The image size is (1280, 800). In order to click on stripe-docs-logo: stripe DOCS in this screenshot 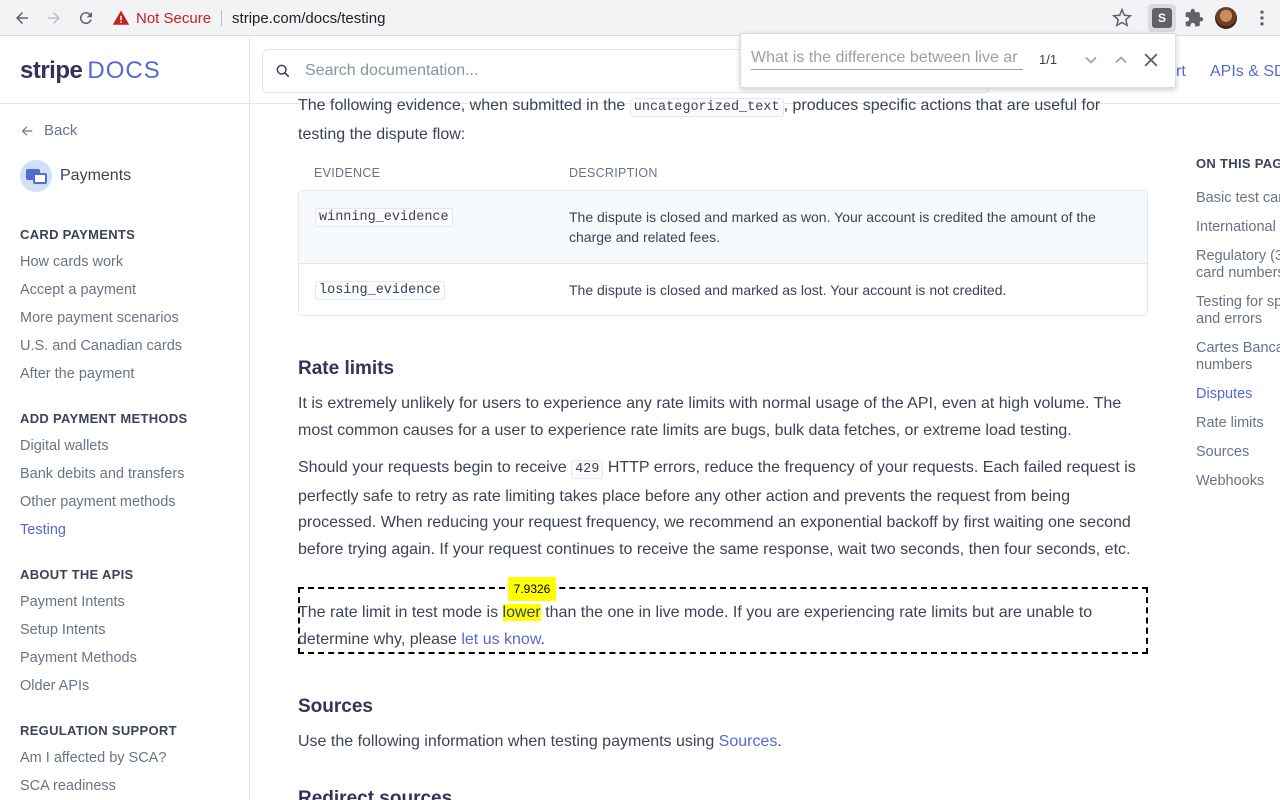, I will do `click(90, 71)`.